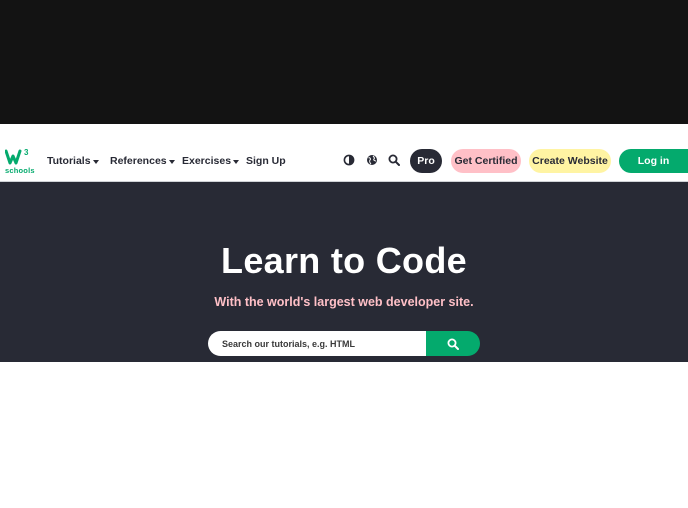  Describe the element at coordinates (20, 170) in the screenshot. I see `logo-subtext: schools` at that location.